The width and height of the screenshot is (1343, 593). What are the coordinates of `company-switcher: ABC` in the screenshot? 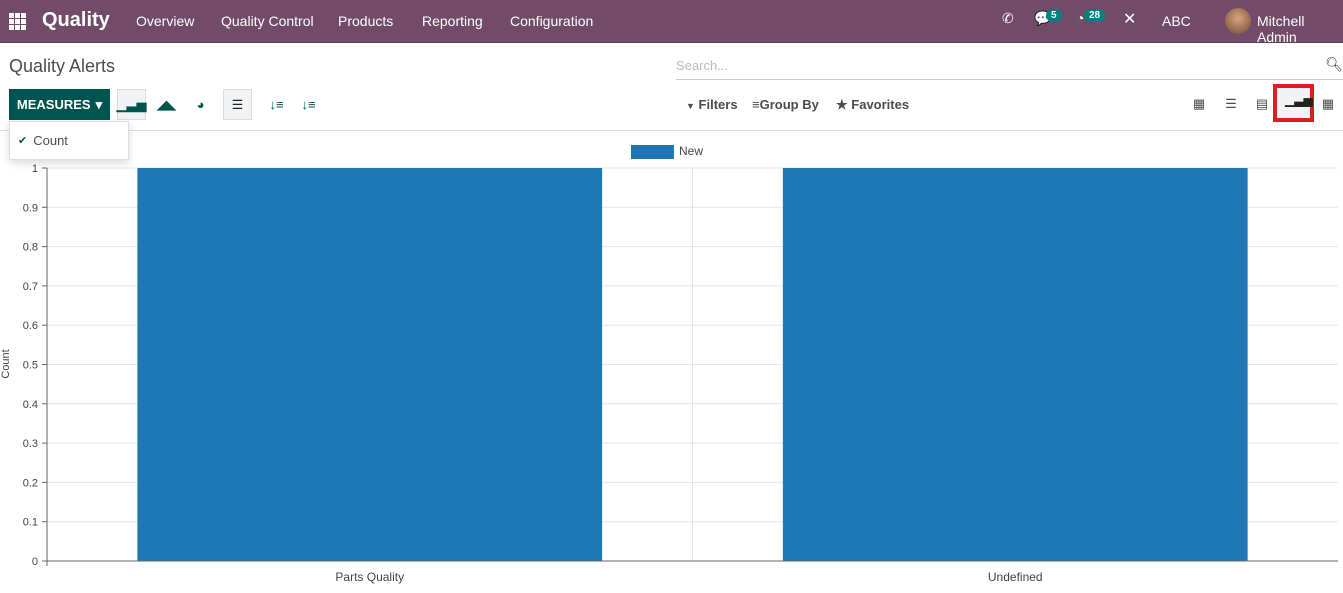 It's located at (1176, 21).